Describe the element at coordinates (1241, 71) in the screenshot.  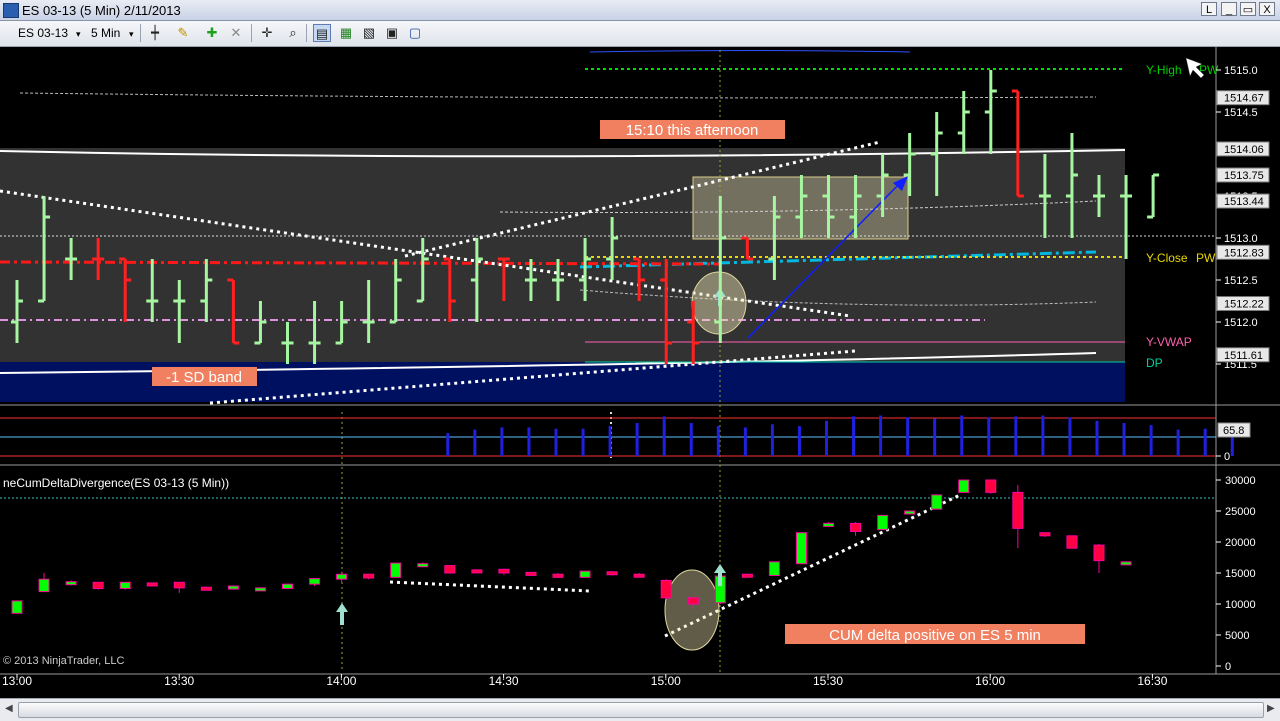
I see `price-axis-label: 1515.0` at that location.